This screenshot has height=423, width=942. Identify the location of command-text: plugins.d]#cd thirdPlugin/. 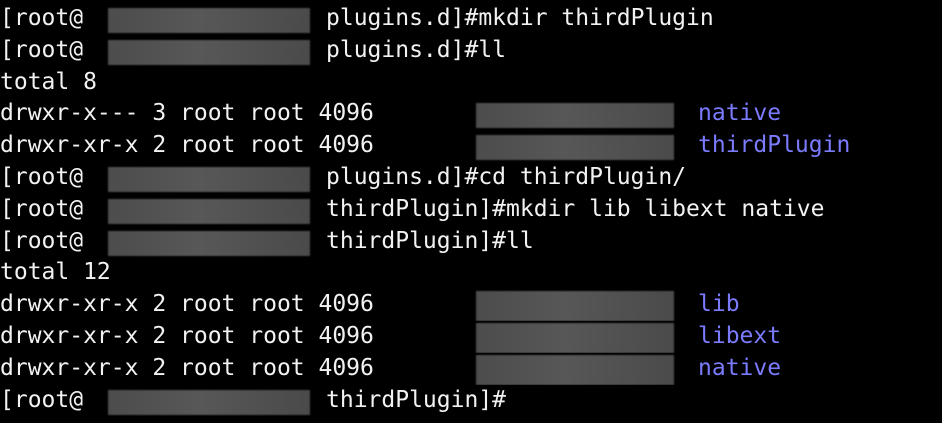
(506, 176).